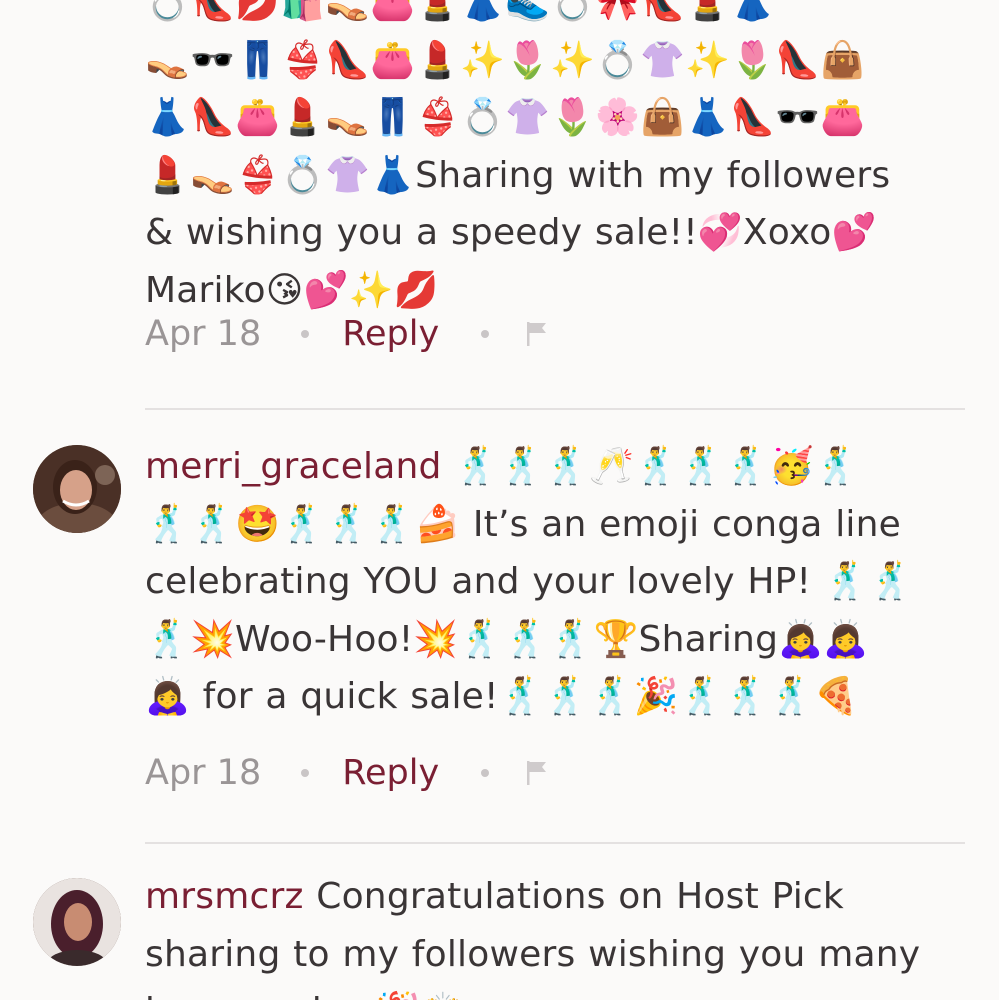  What do you see at coordinates (293, 466) in the screenshot?
I see `comment-username: merri_graceland` at bounding box center [293, 466].